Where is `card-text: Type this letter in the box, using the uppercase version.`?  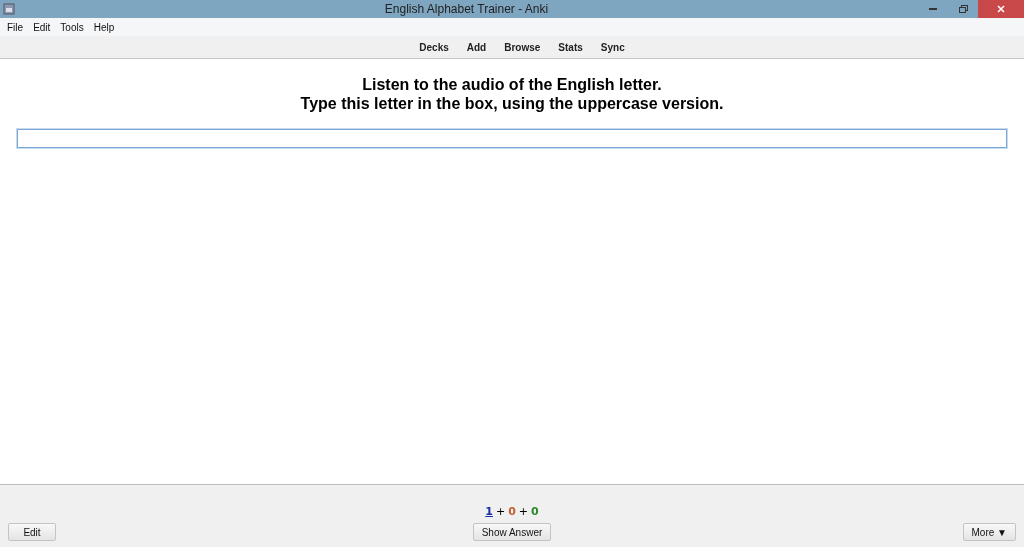 card-text: Type this letter in the box, using the uppercase version. is located at coordinates (512, 103).